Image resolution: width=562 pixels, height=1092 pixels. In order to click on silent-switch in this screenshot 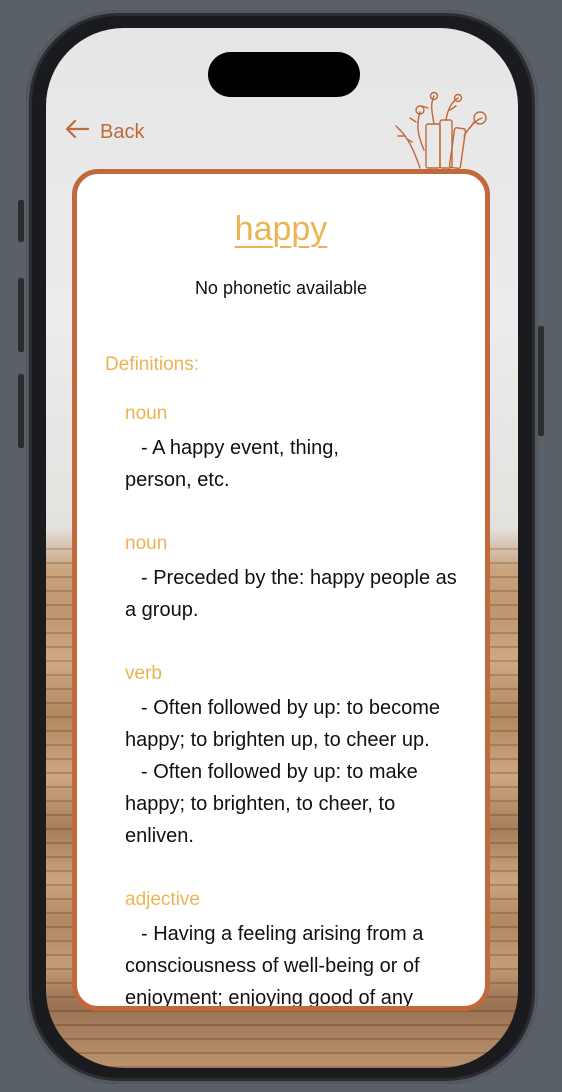, I will do `click(21, 221)`.